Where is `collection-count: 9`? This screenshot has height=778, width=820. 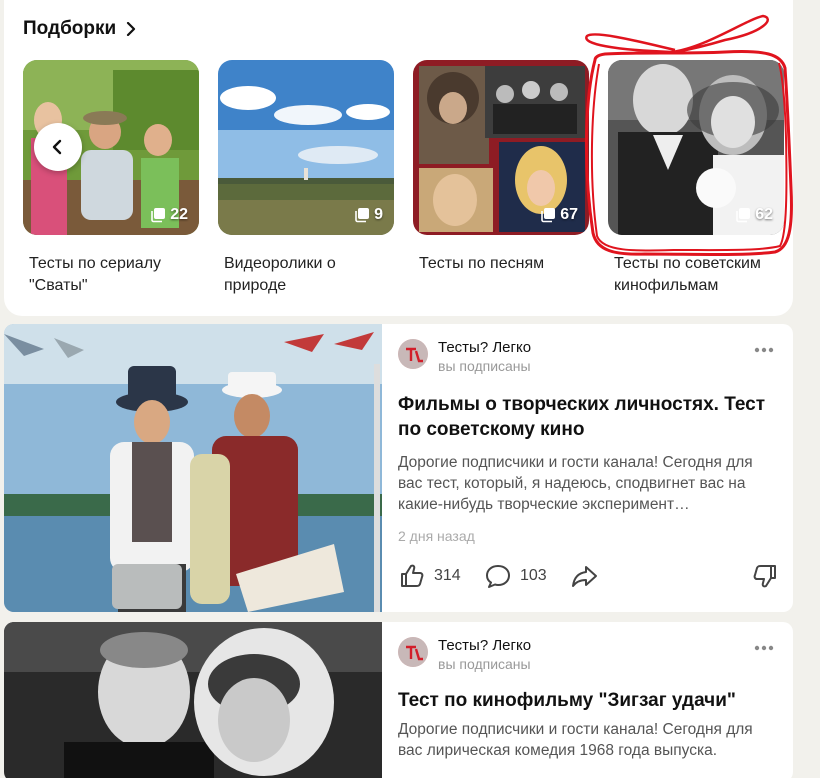
collection-count: 9 is located at coordinates (368, 215).